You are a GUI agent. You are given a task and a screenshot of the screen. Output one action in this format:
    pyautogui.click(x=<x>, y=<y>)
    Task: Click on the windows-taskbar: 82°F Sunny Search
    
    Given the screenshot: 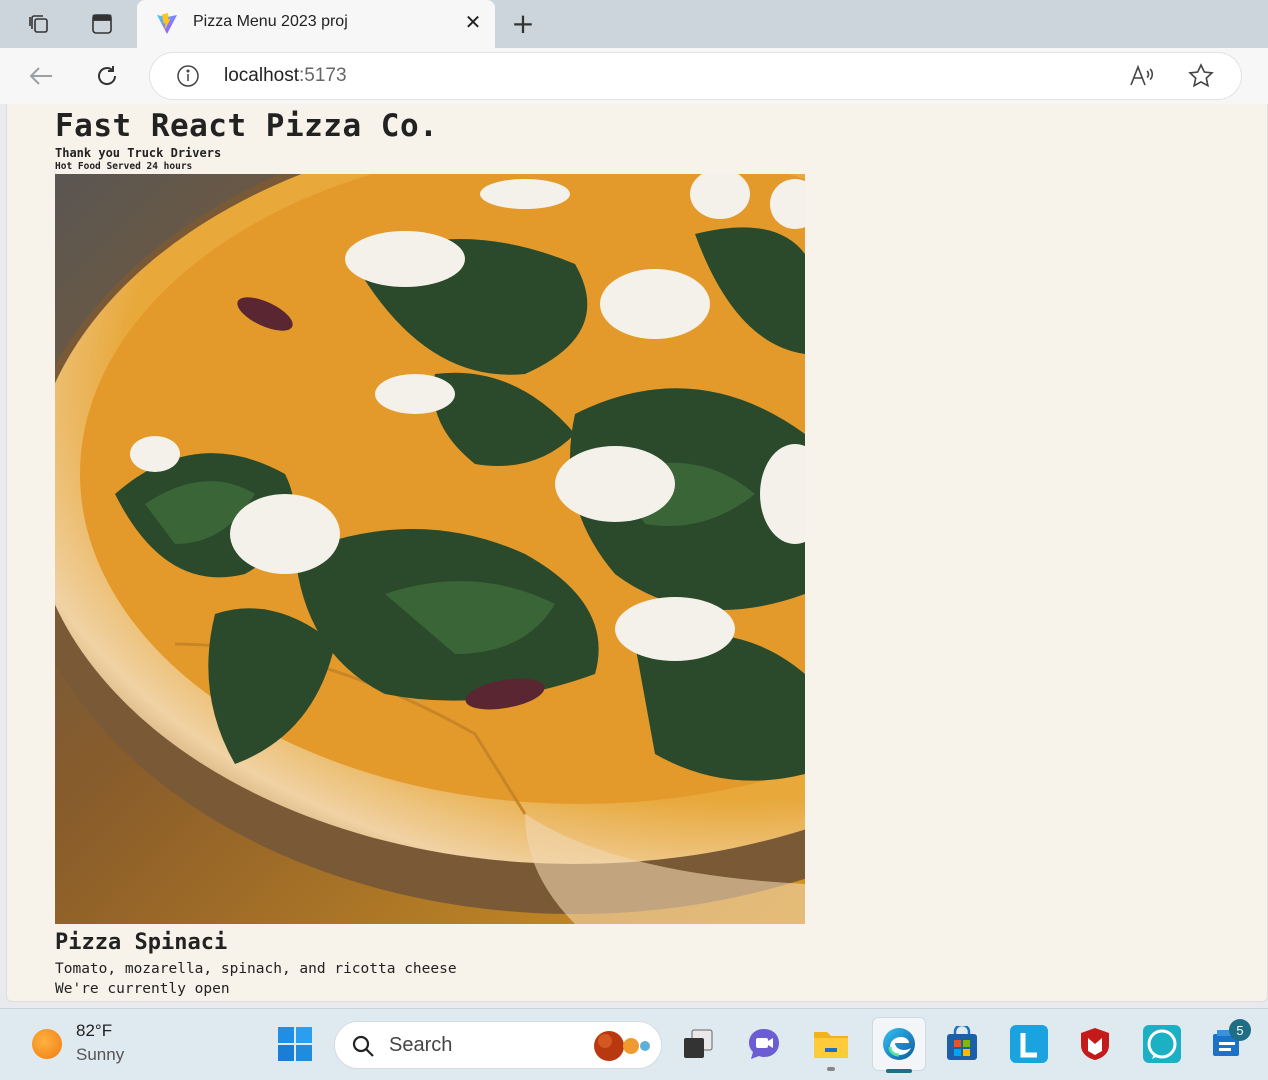 What is the action you would take?
    pyautogui.click(x=634, y=1044)
    